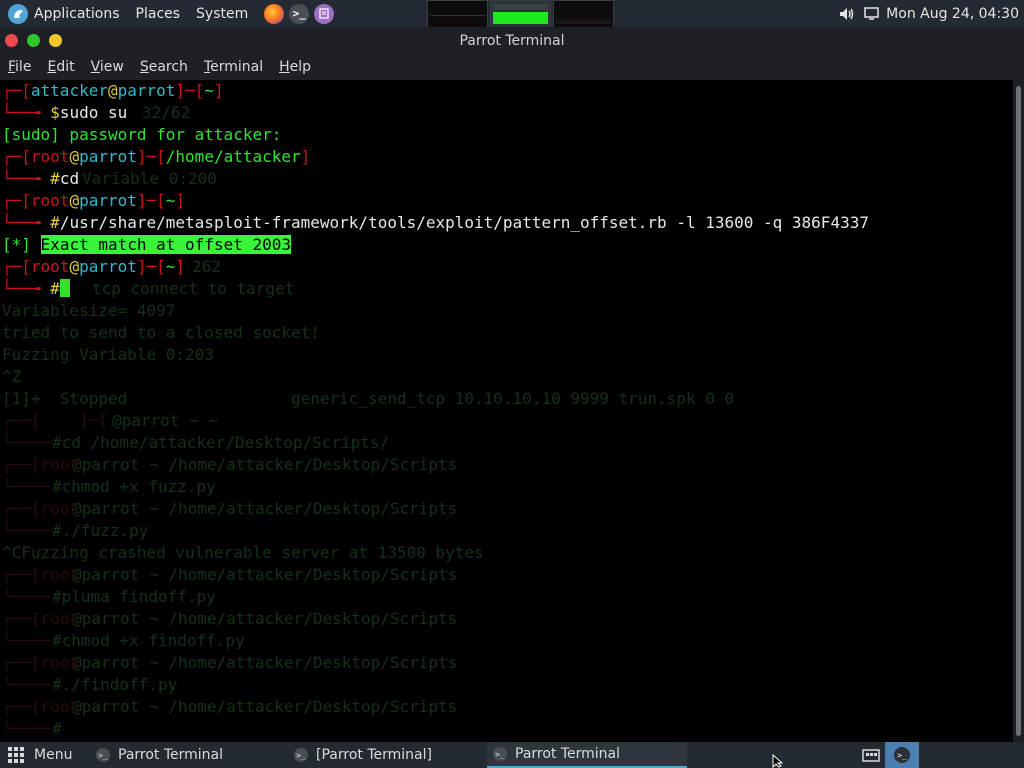 This screenshot has width=1024, height=768. I want to click on ghost-line: ^Z, so click(12, 376).